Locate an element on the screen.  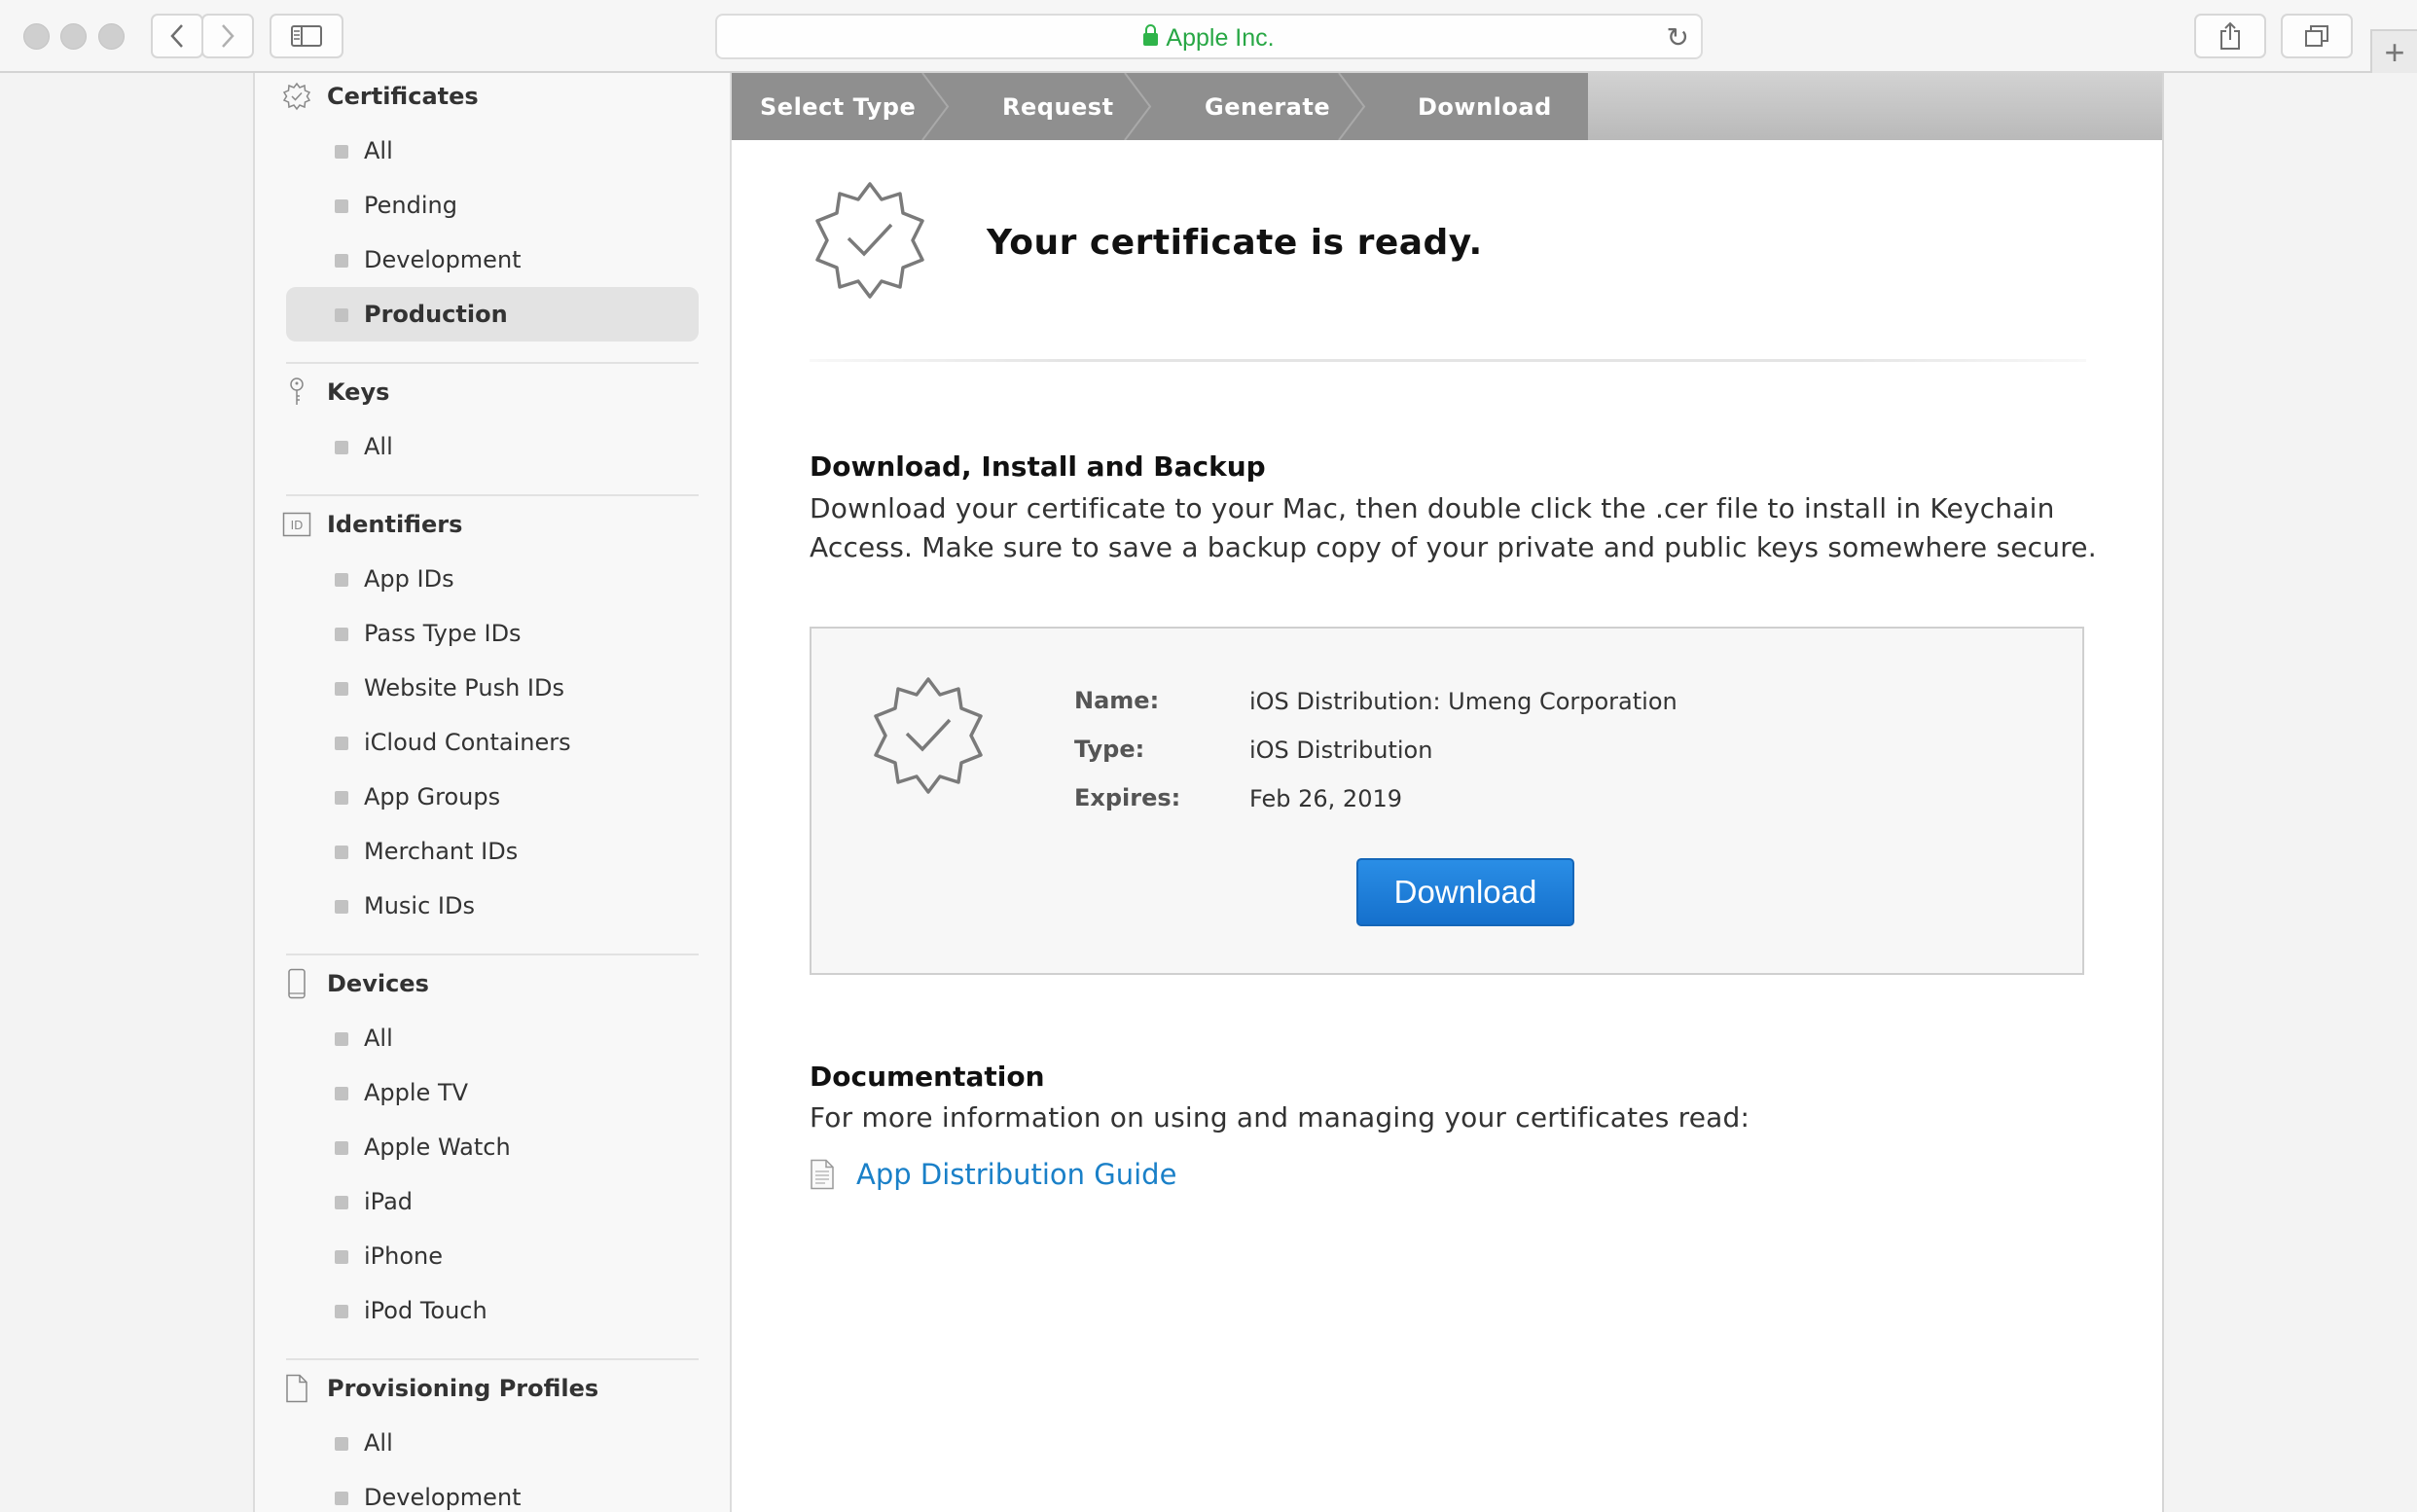
sidebar-item-ipad: iPad is located at coordinates (492, 1201).